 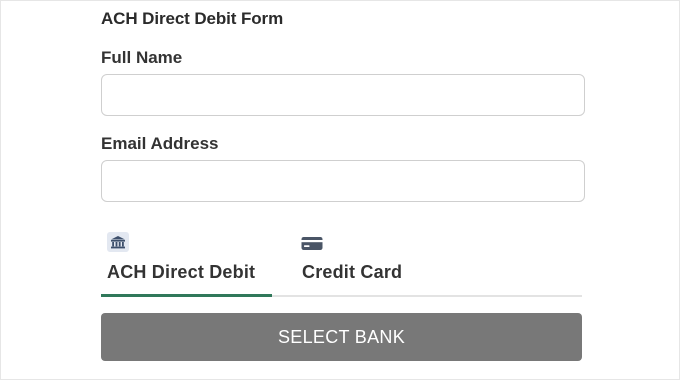 What do you see at coordinates (192, 18) in the screenshot?
I see `form-title: ACH Direct Debit Form` at bounding box center [192, 18].